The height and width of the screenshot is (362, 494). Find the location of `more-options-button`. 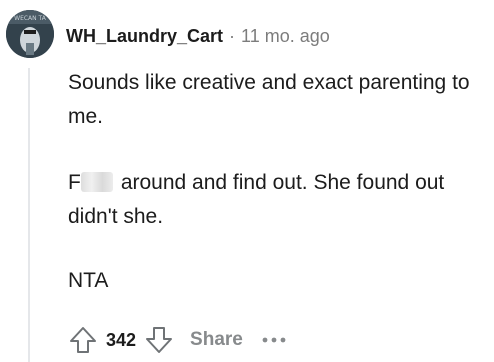

more-options-button is located at coordinates (274, 340).